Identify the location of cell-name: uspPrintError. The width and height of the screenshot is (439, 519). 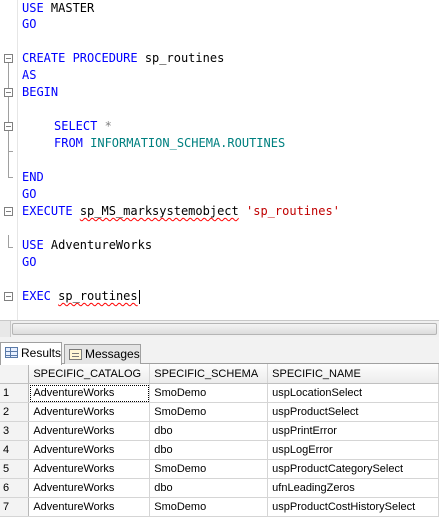
(353, 431).